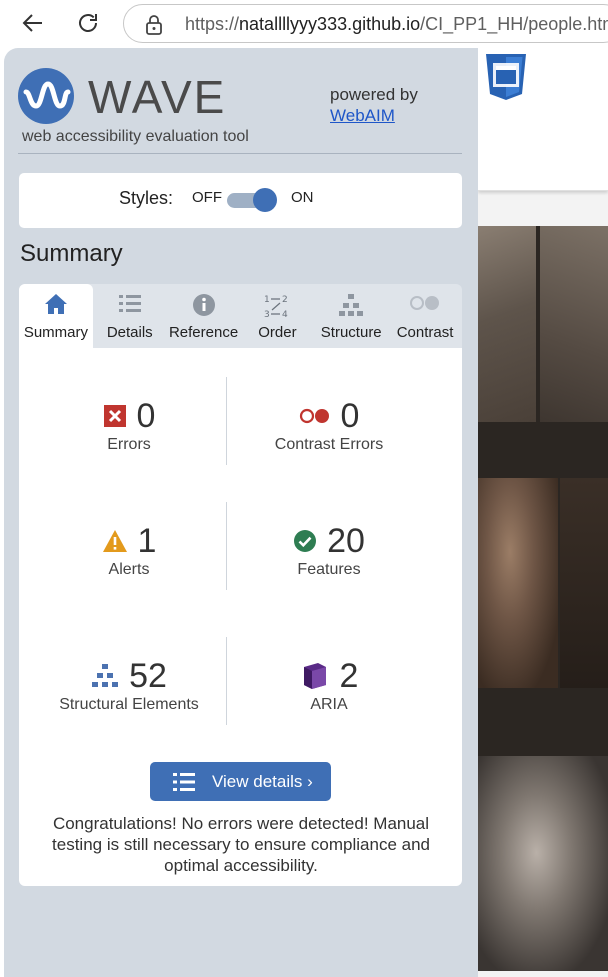 The height and width of the screenshot is (977, 608). Describe the element at coordinates (262, 781) in the screenshot. I see `view-details-label: View details ›` at that location.